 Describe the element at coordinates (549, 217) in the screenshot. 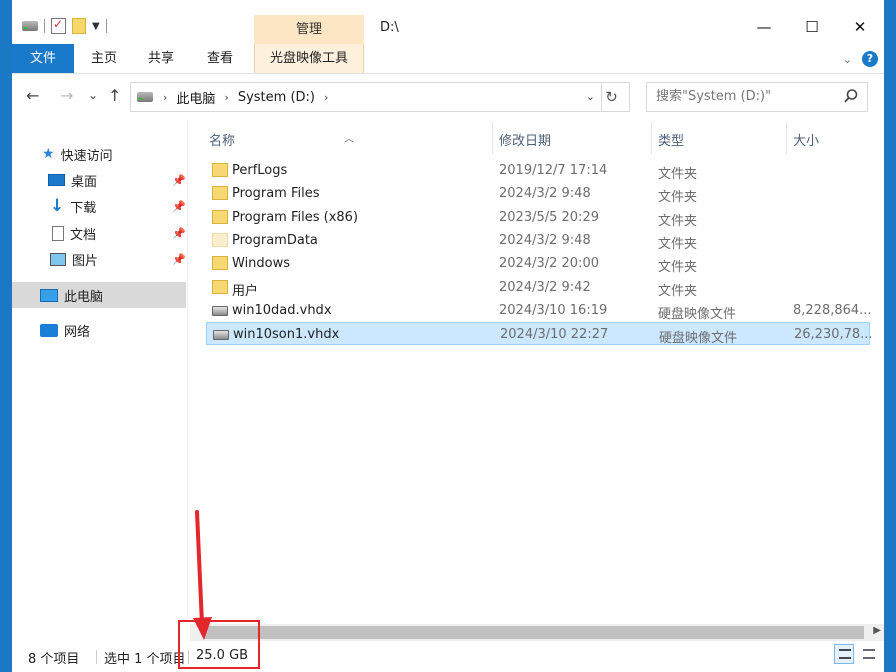

I see `file-date: 2023/5/5 20:29` at that location.